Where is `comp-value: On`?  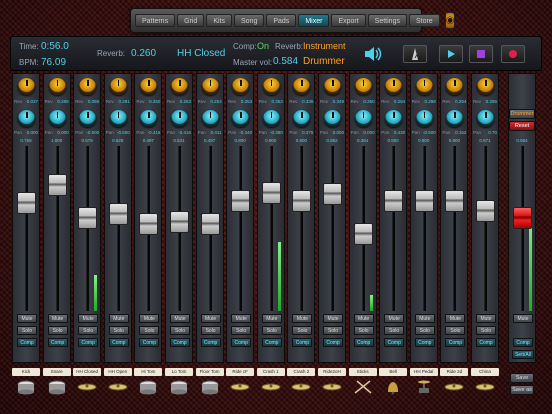 comp-value: On is located at coordinates (263, 46).